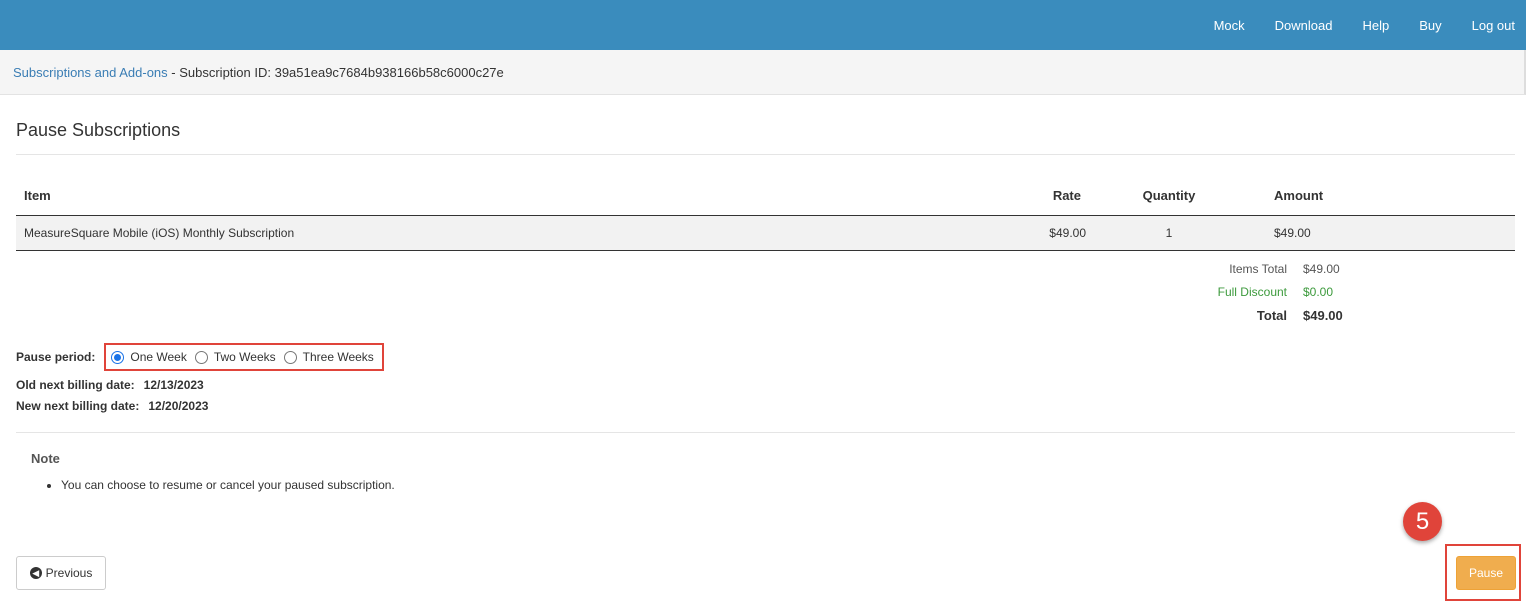  I want to click on header-amount: Amount, so click(1374, 196).